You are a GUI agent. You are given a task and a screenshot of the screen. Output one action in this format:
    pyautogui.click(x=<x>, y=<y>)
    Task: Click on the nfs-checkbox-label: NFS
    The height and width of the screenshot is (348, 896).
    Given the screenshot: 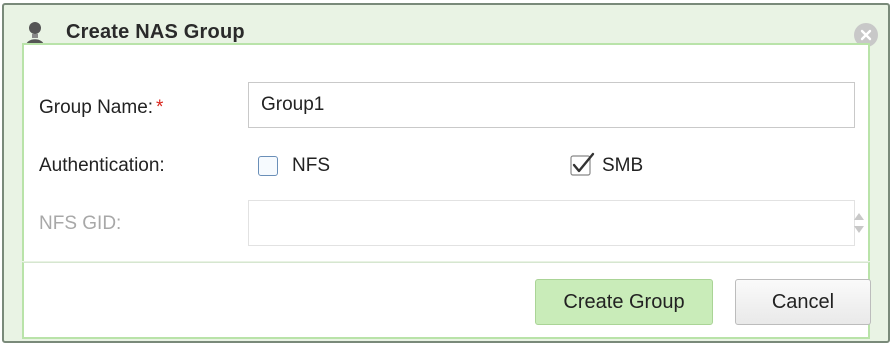 What is the action you would take?
    pyautogui.click(x=311, y=166)
    